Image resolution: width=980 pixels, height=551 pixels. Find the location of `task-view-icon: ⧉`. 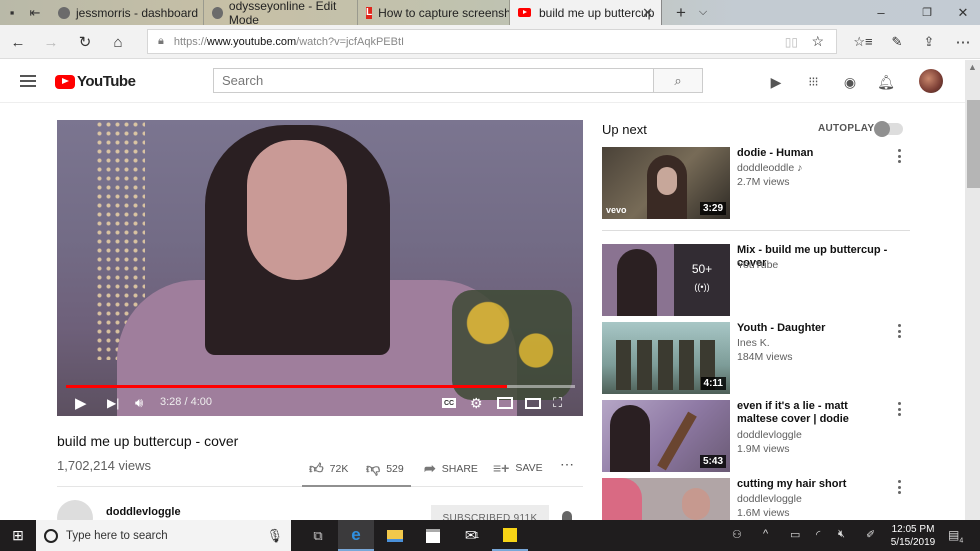

task-view-icon: ⧉ is located at coordinates (318, 535).